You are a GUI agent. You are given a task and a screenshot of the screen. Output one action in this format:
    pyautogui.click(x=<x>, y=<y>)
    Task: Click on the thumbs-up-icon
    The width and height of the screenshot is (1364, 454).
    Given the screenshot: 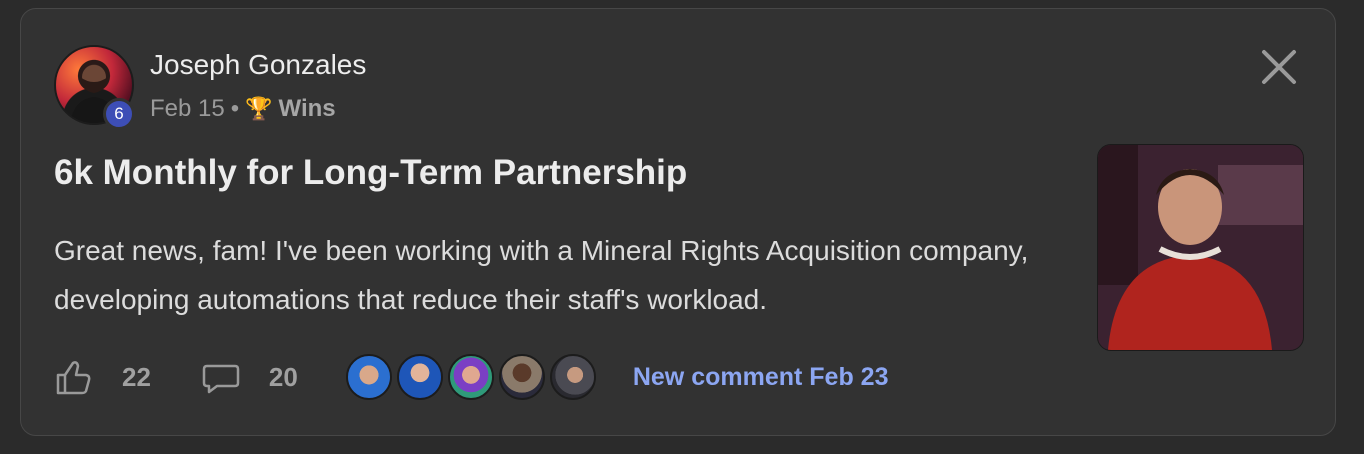 What is the action you would take?
    pyautogui.click(x=73, y=378)
    